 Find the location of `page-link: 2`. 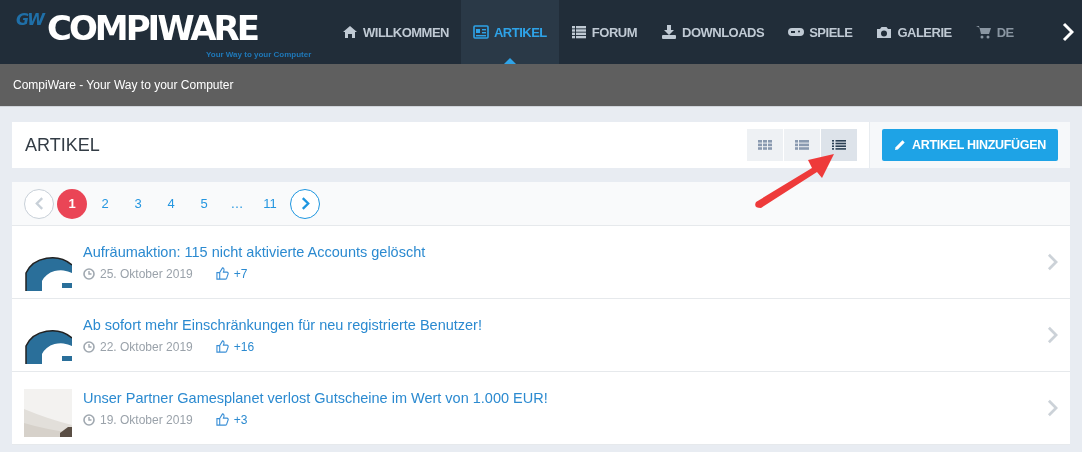

page-link: 2 is located at coordinates (105, 203).